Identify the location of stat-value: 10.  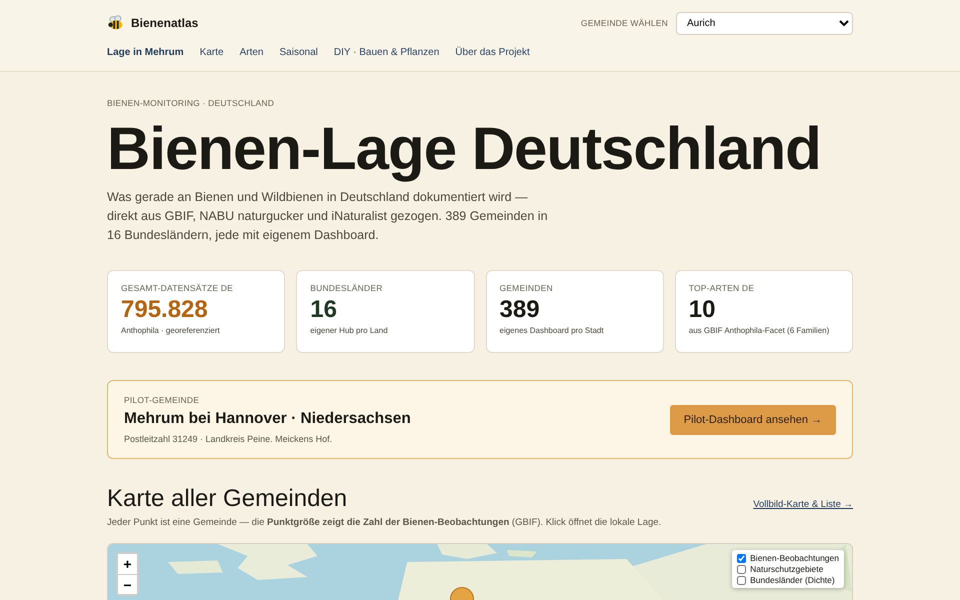
(702, 310).